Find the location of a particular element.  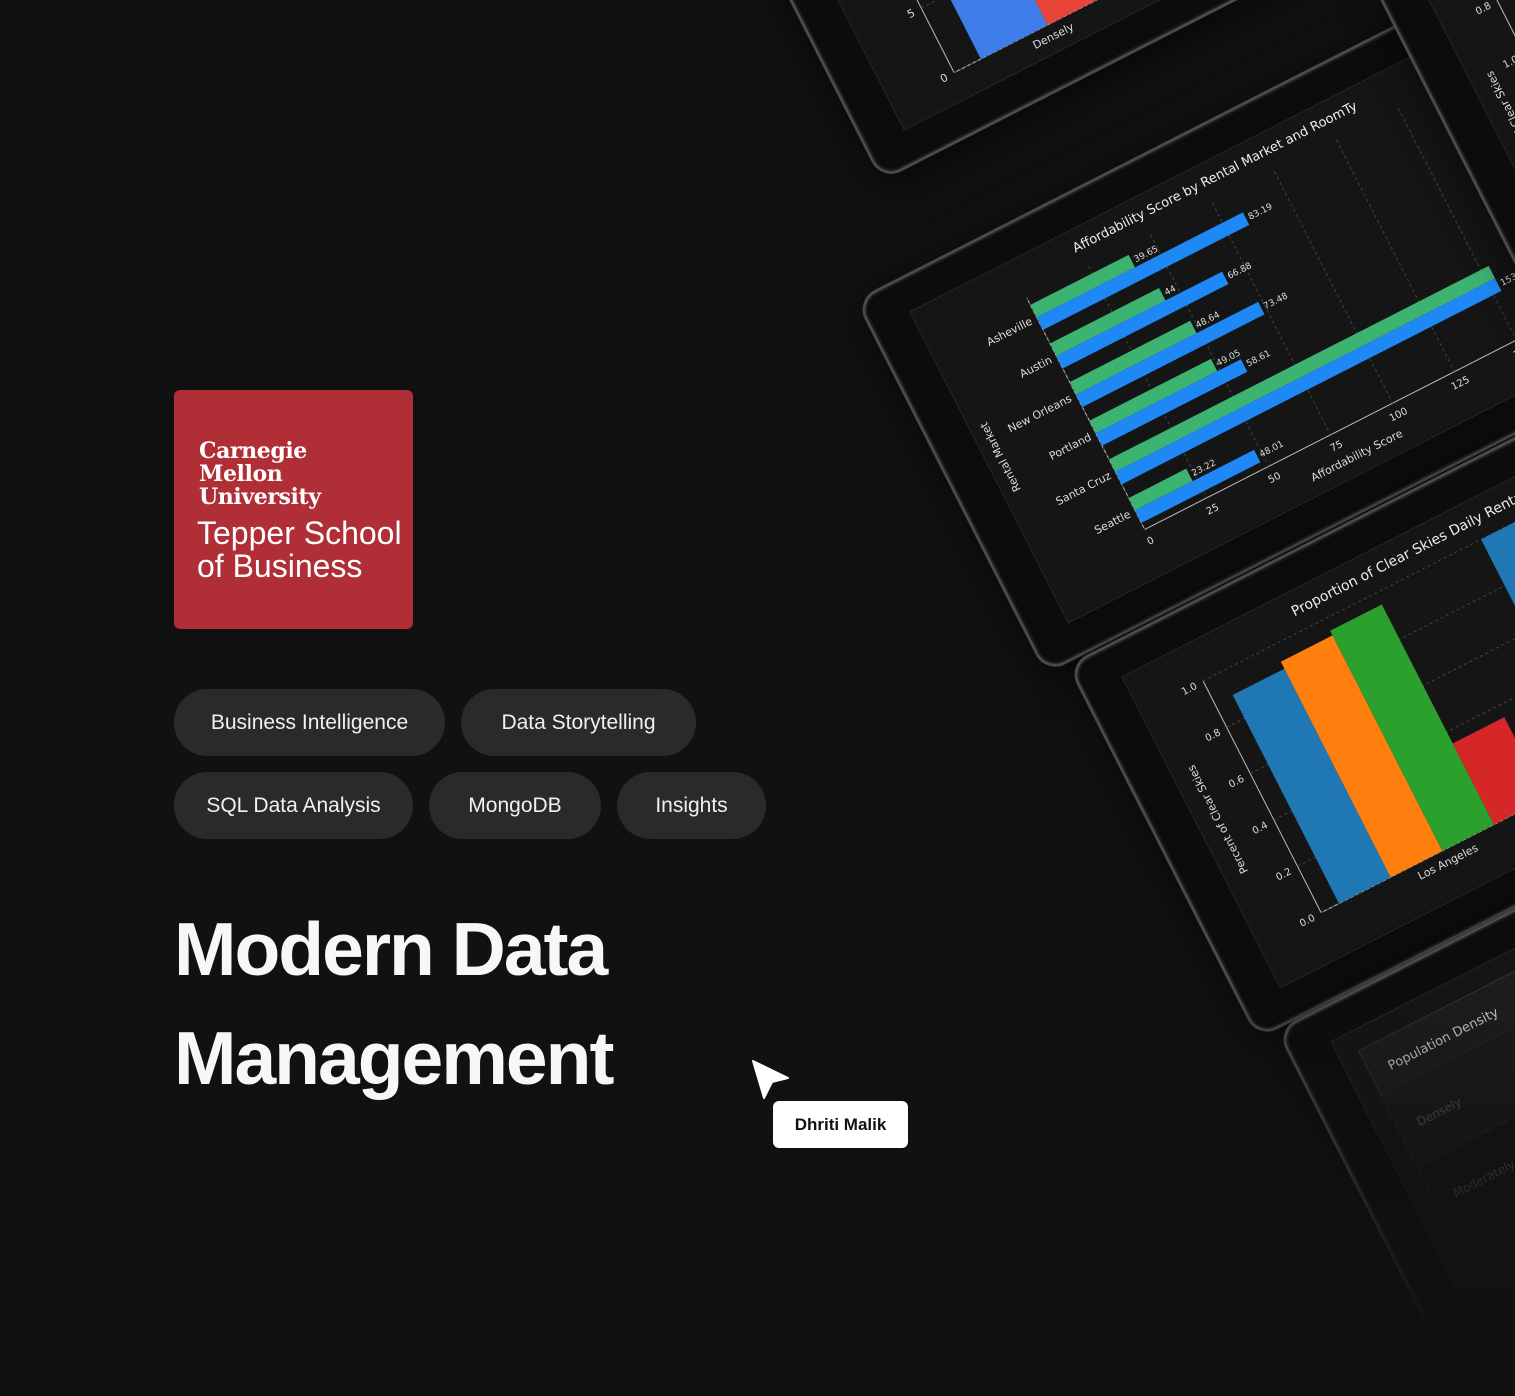

y-tick-label: 0.0 is located at coordinates (1307, 921).